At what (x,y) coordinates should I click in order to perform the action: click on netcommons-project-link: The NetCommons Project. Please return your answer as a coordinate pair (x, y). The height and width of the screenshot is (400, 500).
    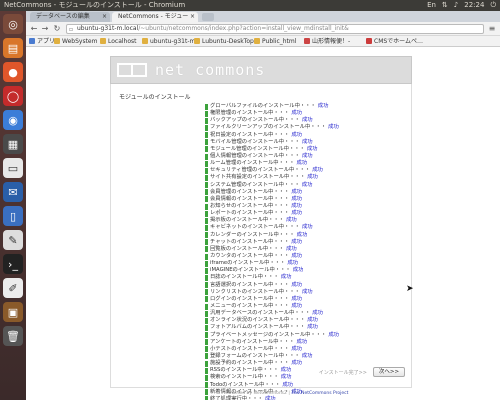
    Looking at the image, I should click on (319, 393).